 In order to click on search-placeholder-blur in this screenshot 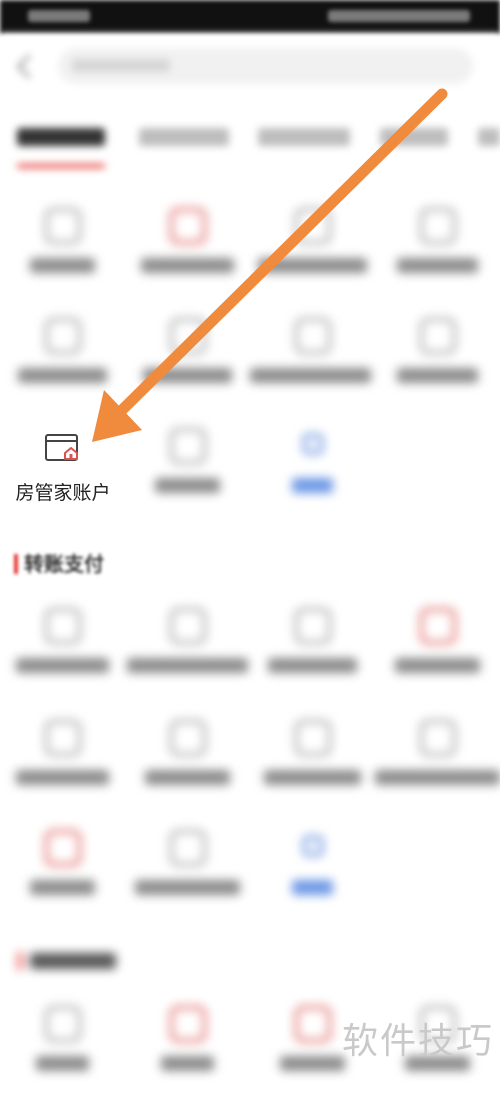, I will do `click(121, 65)`.